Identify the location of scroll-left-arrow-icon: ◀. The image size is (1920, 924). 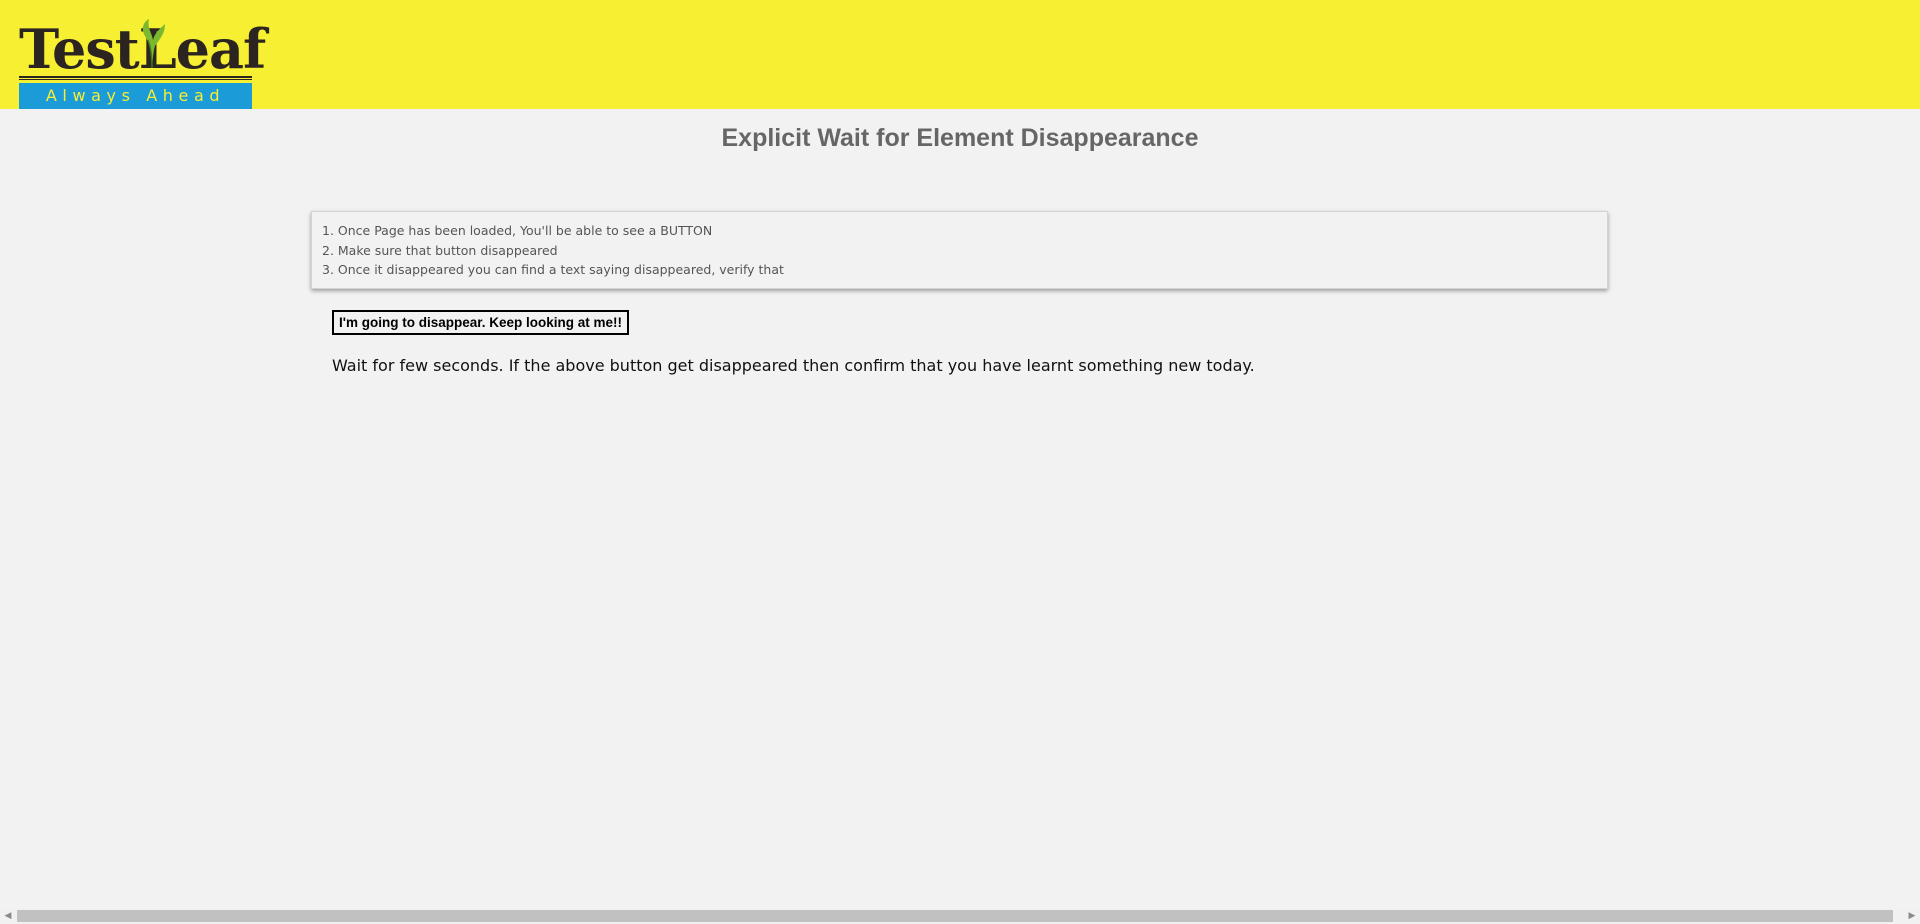
(8, 916).